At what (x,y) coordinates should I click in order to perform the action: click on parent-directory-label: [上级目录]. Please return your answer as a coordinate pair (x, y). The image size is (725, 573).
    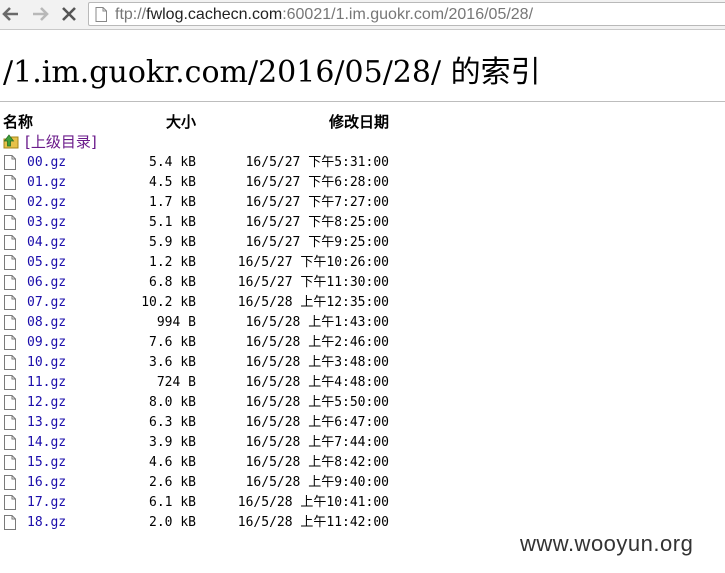
    Looking at the image, I should click on (61, 142).